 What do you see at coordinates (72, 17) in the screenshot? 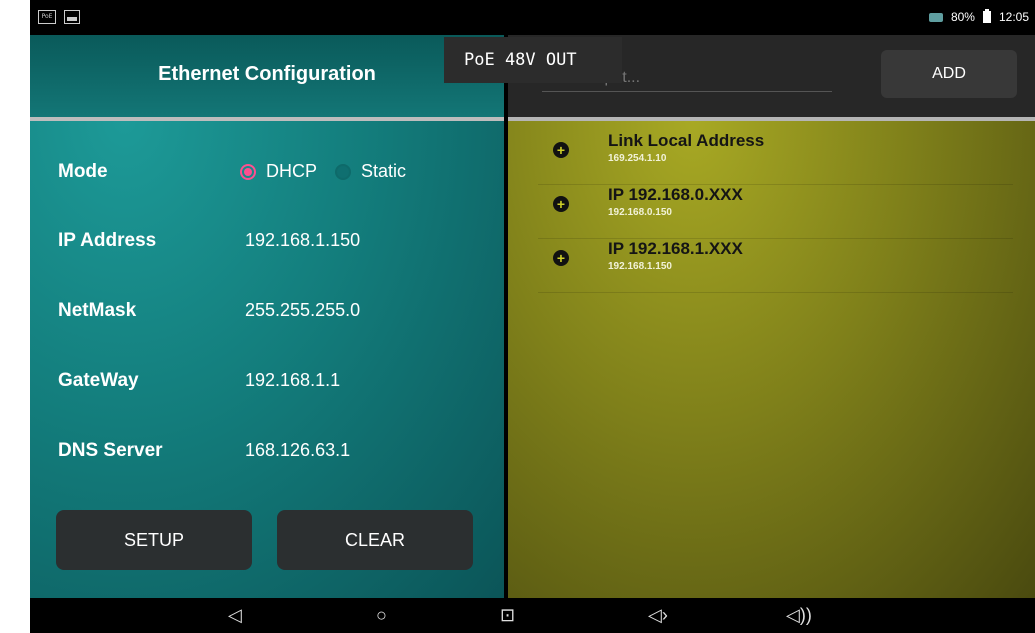
I see `image-icon` at bounding box center [72, 17].